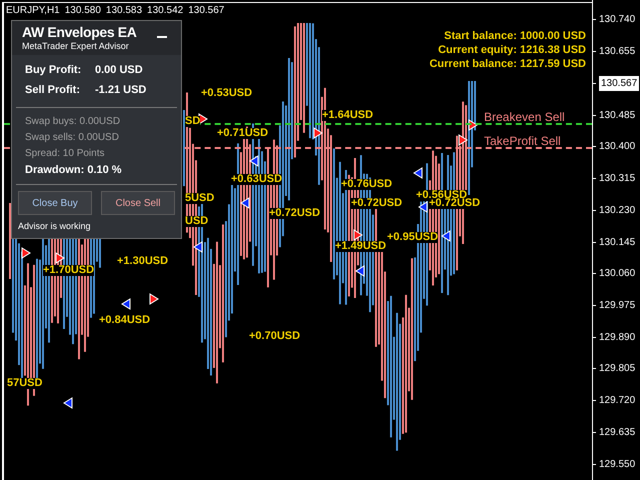  Describe the element at coordinates (82, 11) in the screenshot. I see `quote-value: 130.580` at that location.